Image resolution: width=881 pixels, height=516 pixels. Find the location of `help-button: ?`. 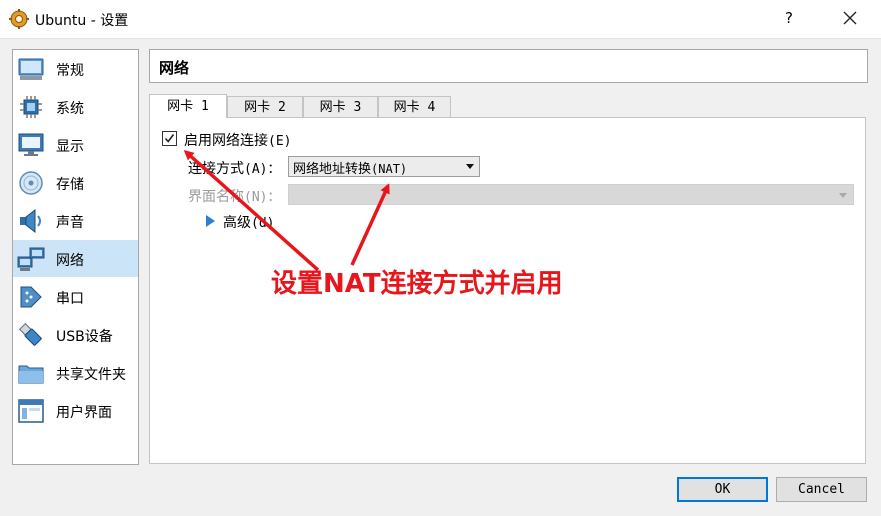

help-button: ? is located at coordinates (789, 18).